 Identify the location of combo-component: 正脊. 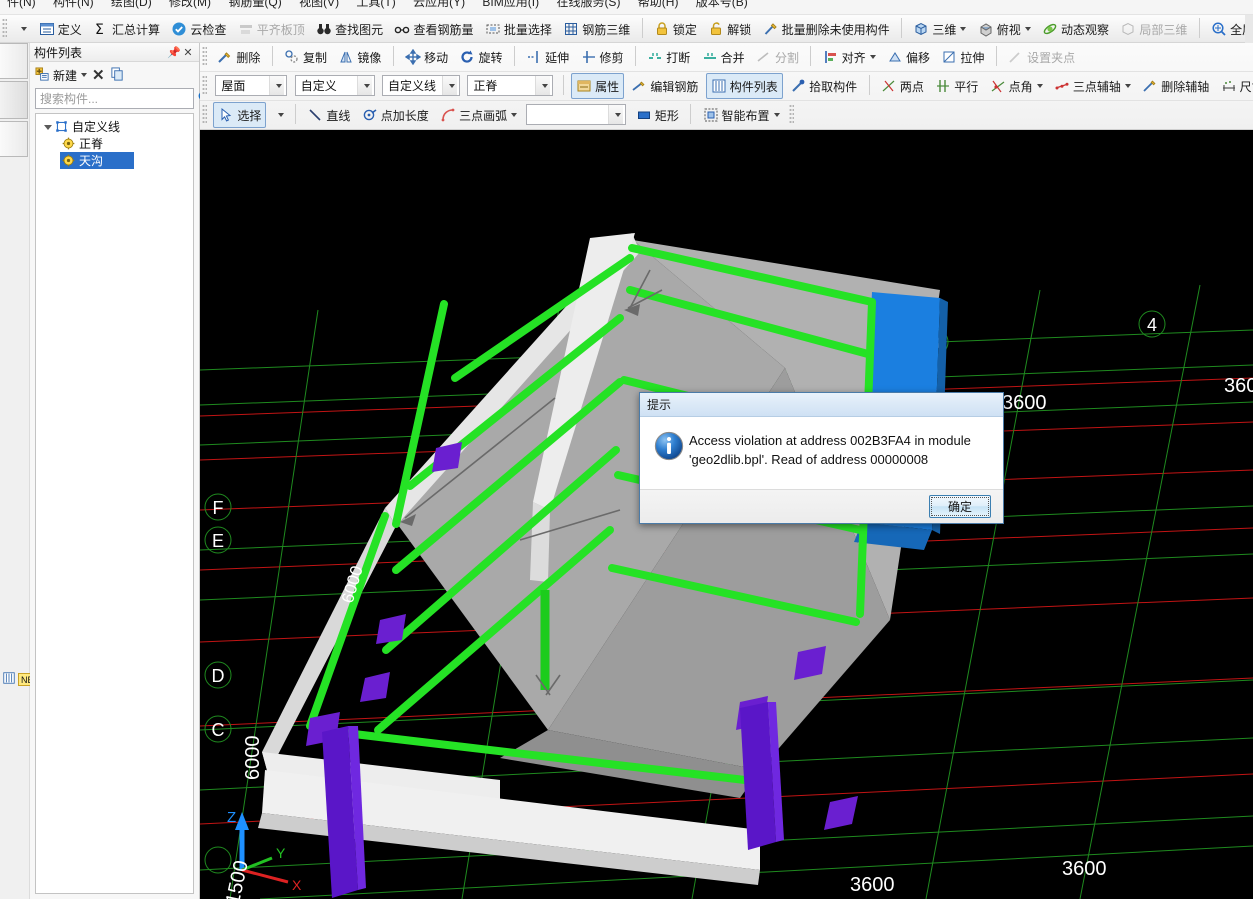
(510, 85).